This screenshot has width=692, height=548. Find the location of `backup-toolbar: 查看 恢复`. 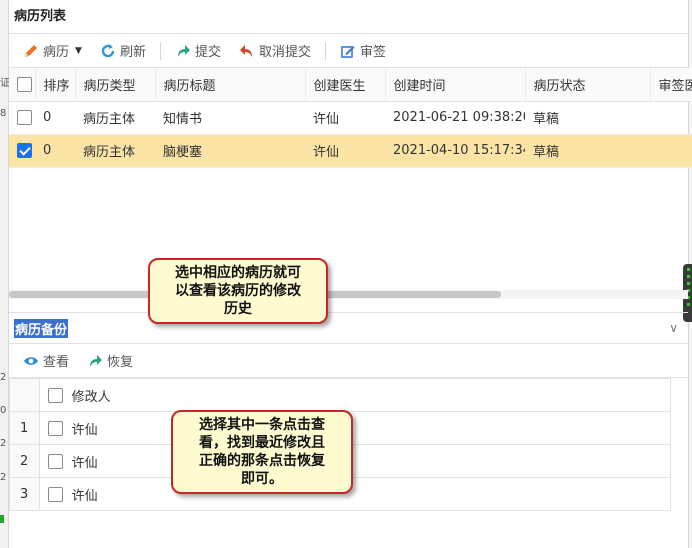

backup-toolbar: 查看 恢复 is located at coordinates (348, 361).